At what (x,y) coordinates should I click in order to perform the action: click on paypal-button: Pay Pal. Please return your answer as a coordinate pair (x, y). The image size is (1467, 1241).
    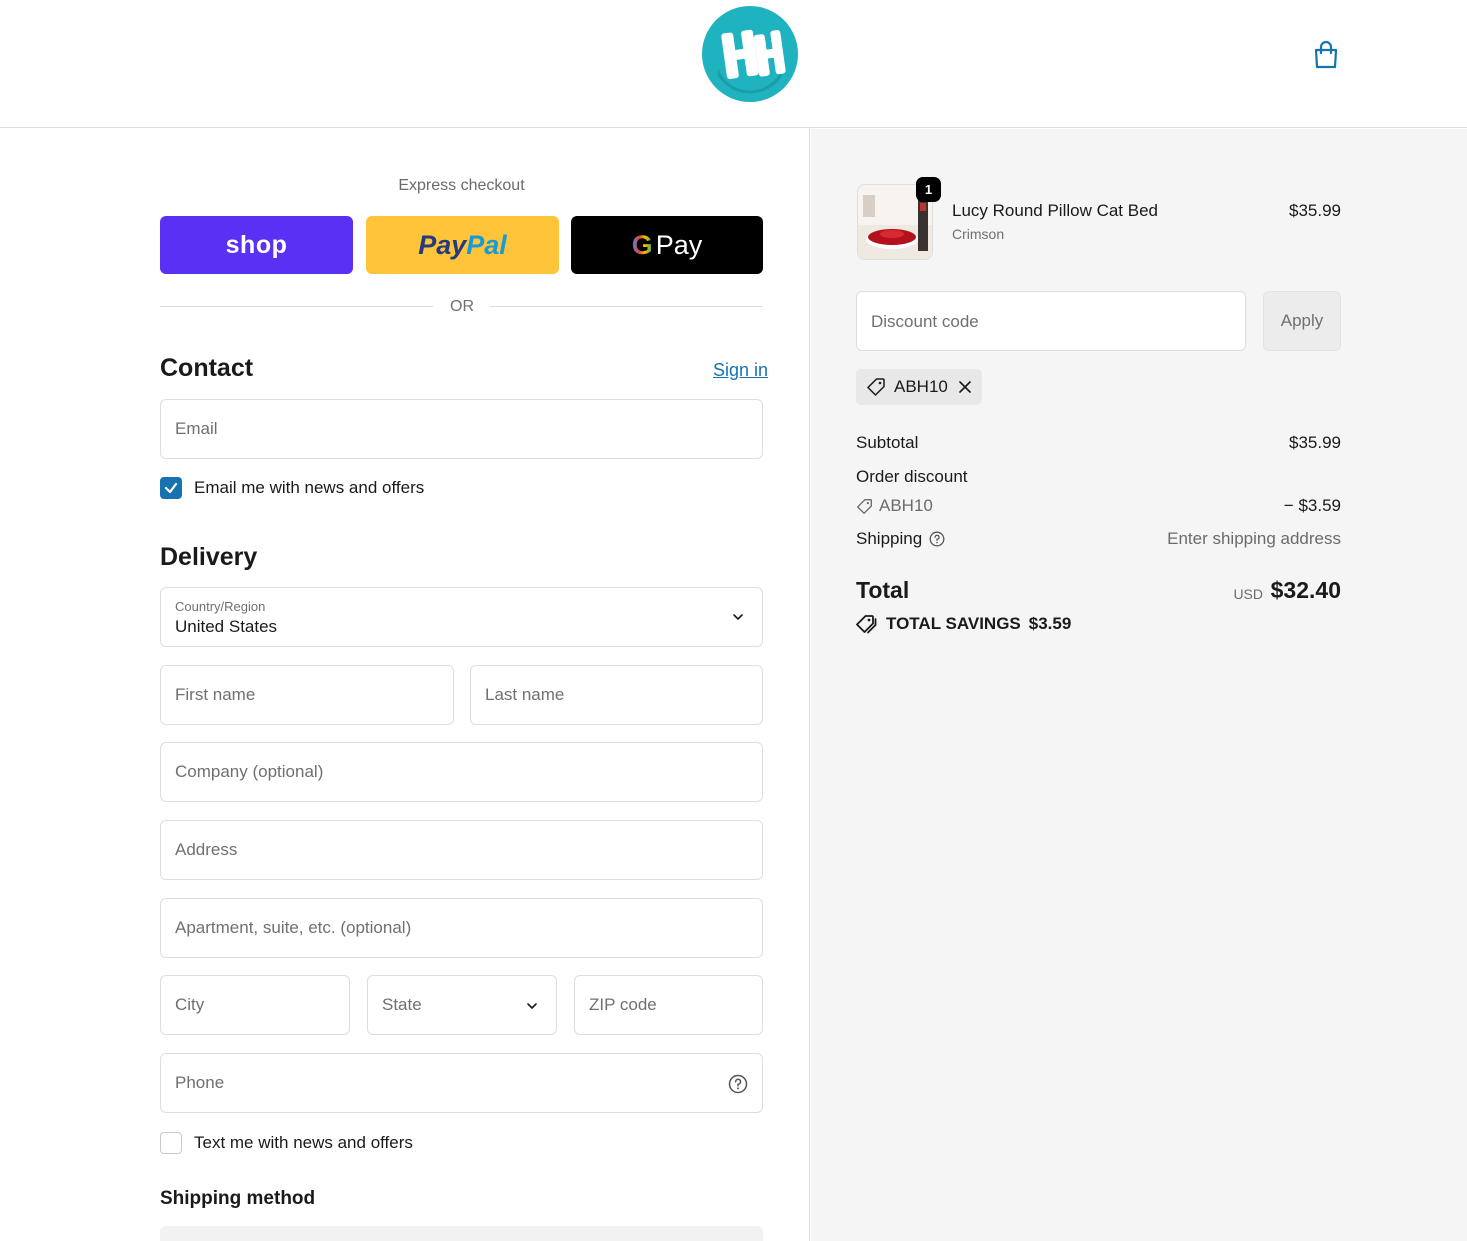
    Looking at the image, I should click on (462, 245).